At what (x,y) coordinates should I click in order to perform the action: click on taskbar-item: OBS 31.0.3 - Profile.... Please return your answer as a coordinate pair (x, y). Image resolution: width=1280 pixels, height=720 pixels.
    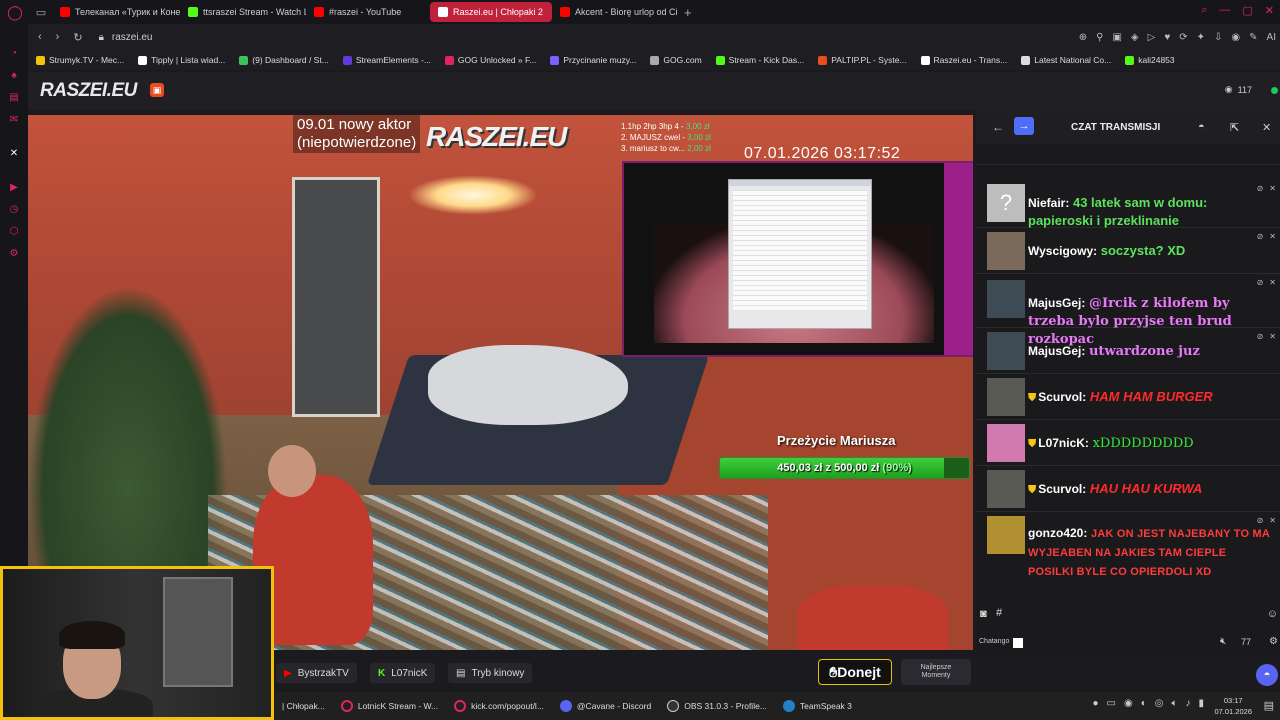
    Looking at the image, I should click on (717, 706).